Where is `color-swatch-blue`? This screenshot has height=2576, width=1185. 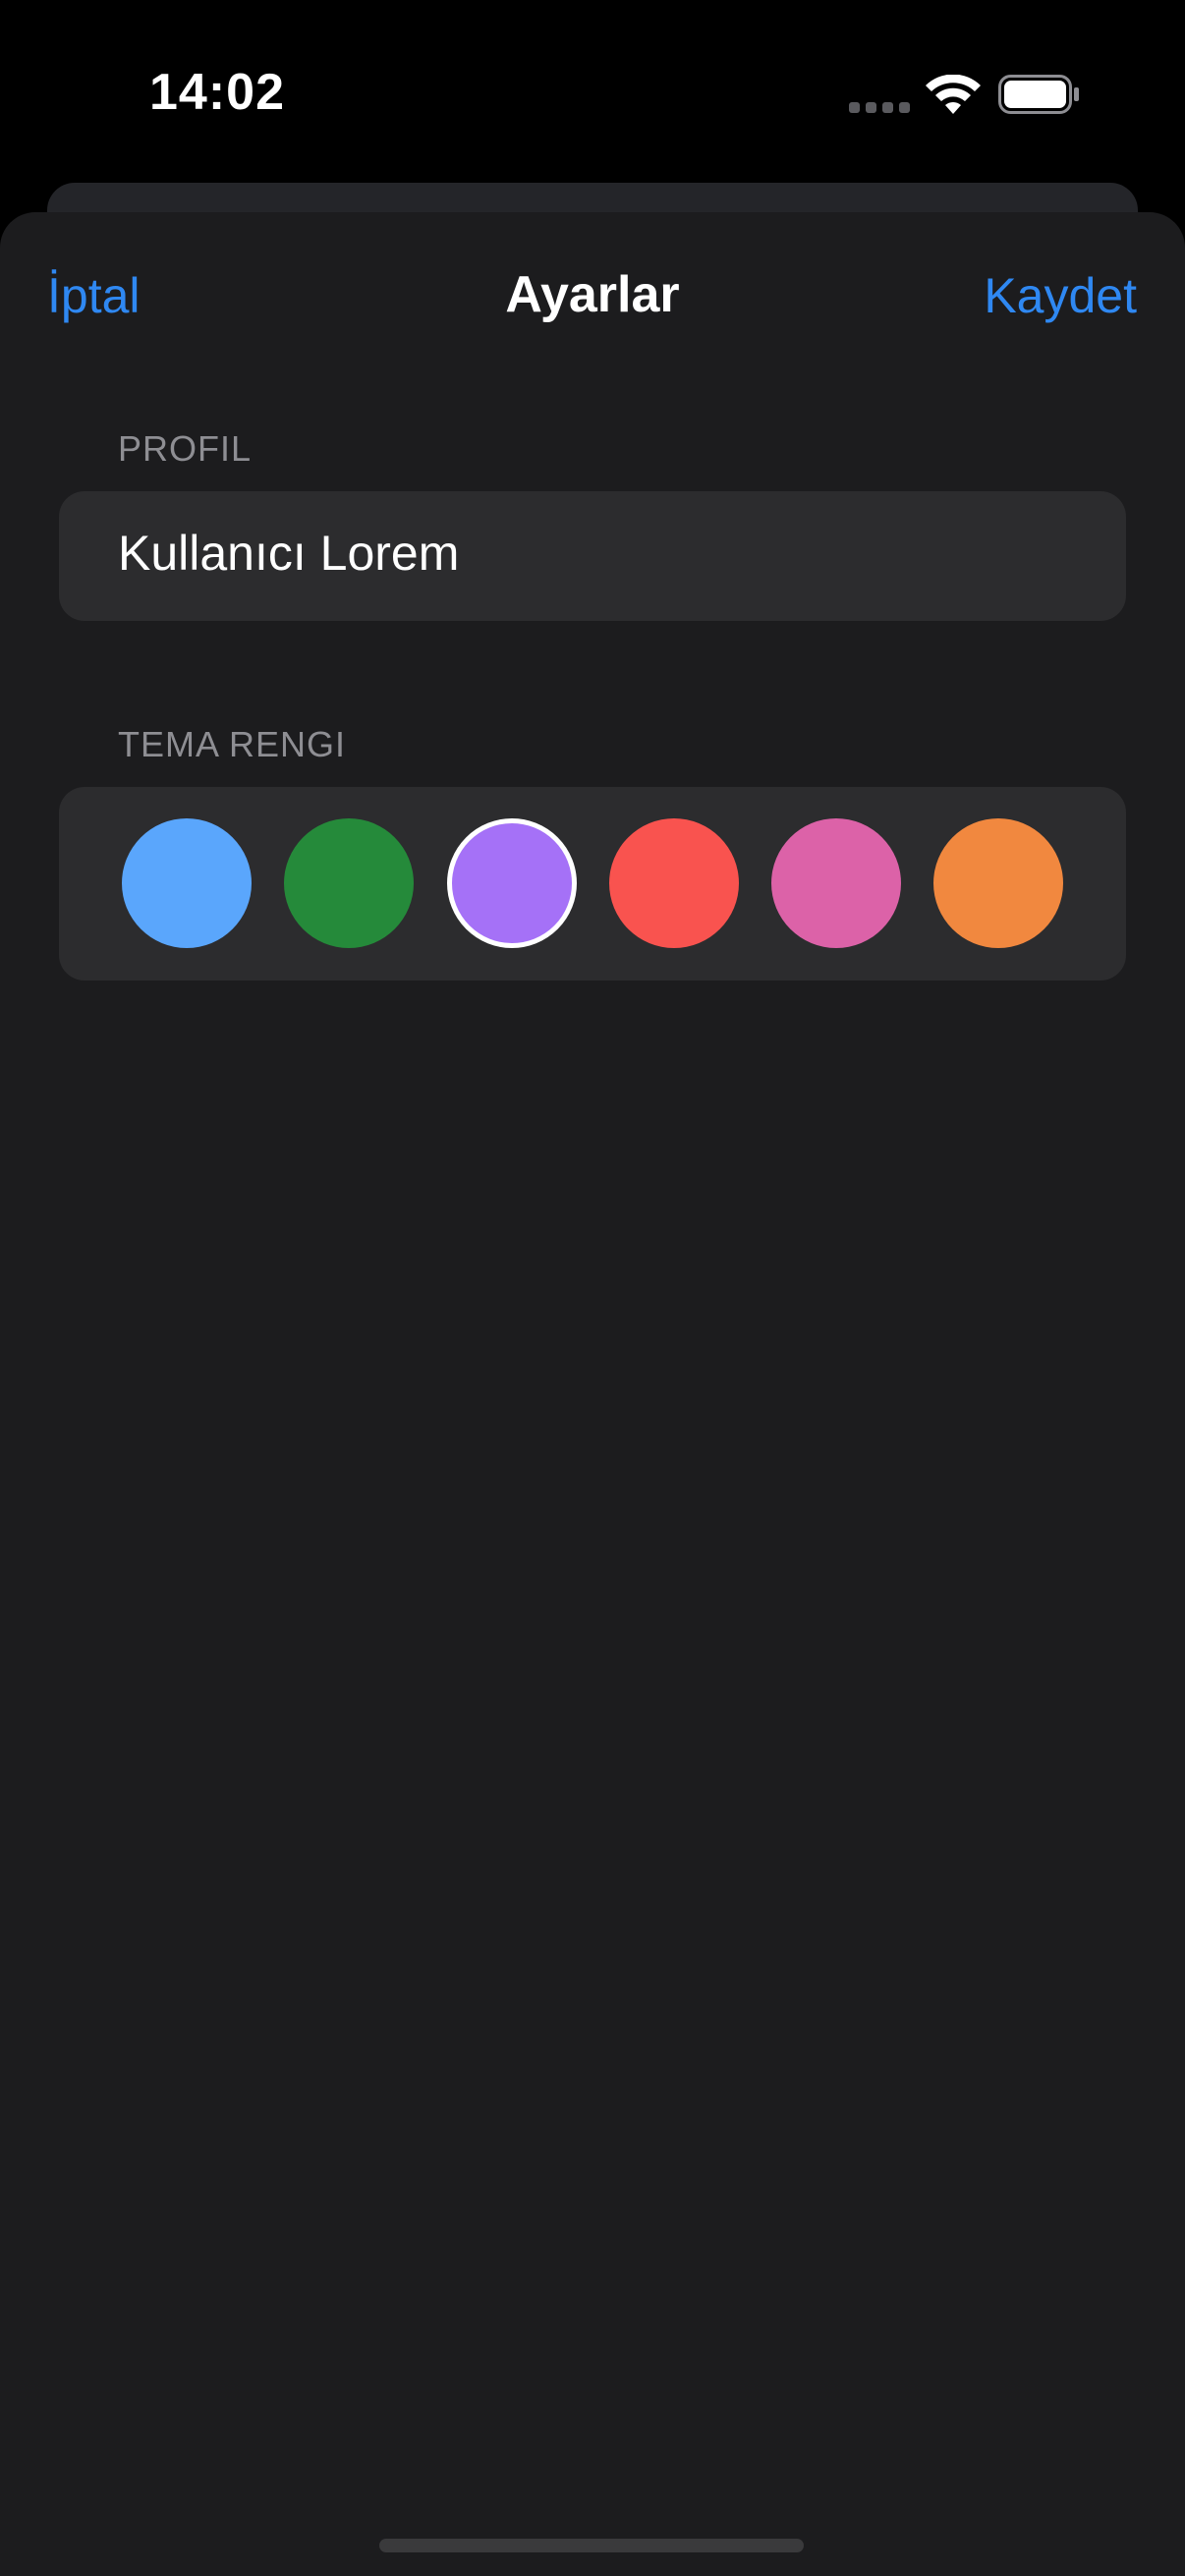
color-swatch-blue is located at coordinates (187, 883).